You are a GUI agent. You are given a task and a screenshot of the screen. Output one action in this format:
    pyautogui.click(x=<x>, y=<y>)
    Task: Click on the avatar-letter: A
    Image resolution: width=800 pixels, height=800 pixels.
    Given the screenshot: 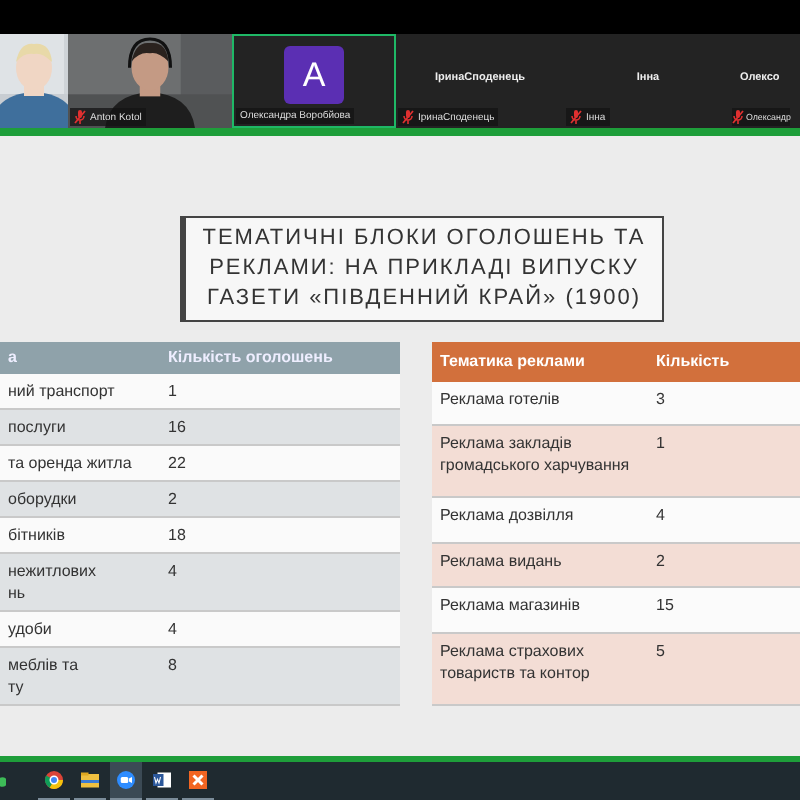 What is the action you would take?
    pyautogui.click(x=314, y=75)
    